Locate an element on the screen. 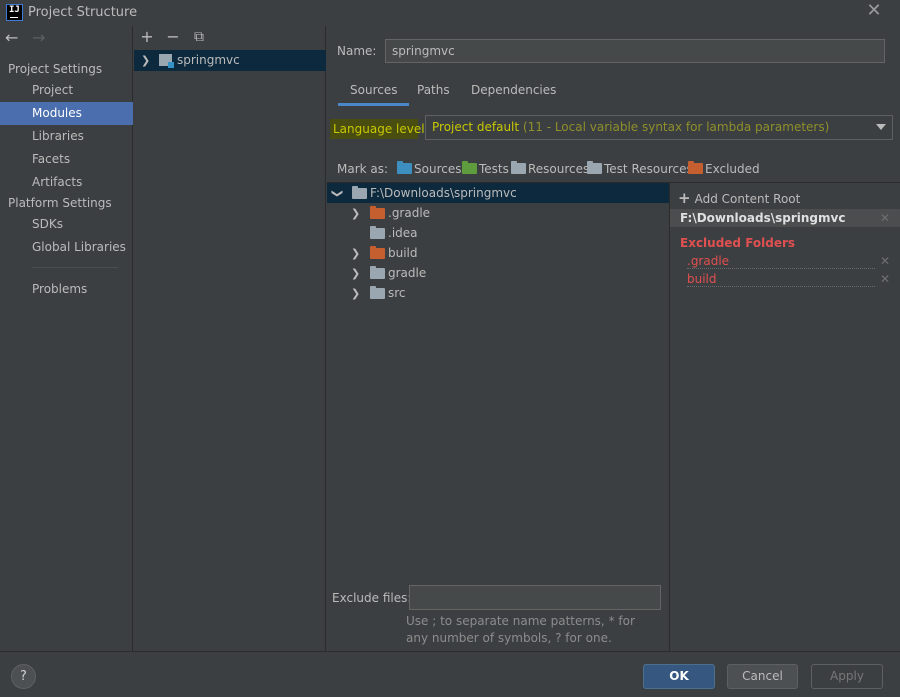 Image resolution: width=900 pixels, height=697 pixels. tree-row-build: ❯ build is located at coordinates (498, 253).